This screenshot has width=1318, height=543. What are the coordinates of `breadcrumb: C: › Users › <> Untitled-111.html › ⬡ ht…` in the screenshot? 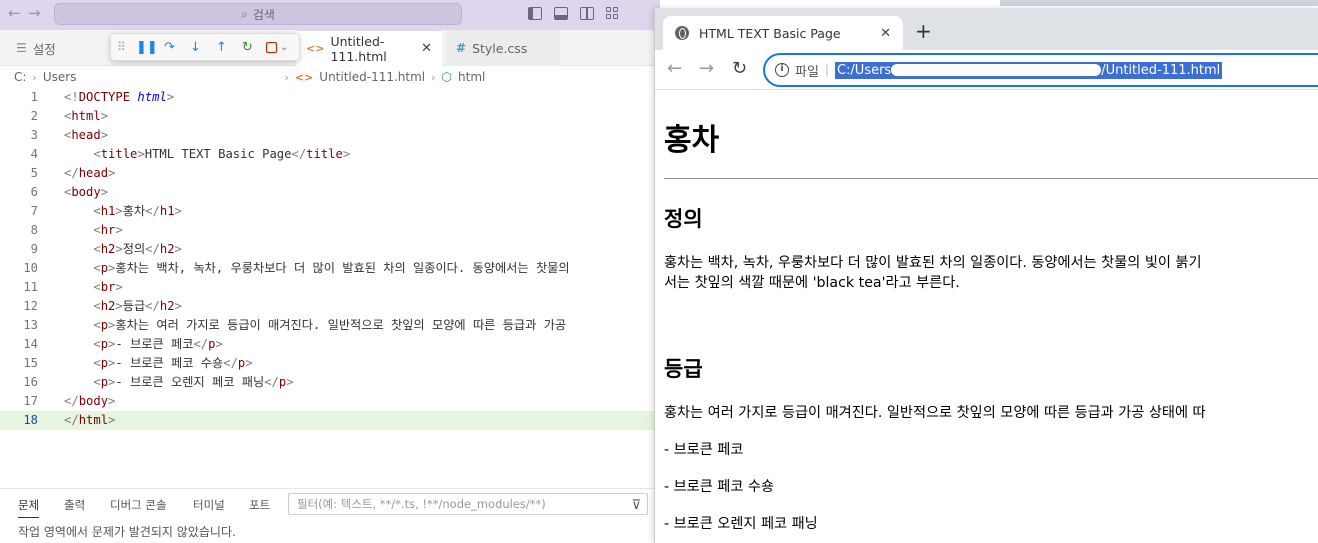 It's located at (249, 77).